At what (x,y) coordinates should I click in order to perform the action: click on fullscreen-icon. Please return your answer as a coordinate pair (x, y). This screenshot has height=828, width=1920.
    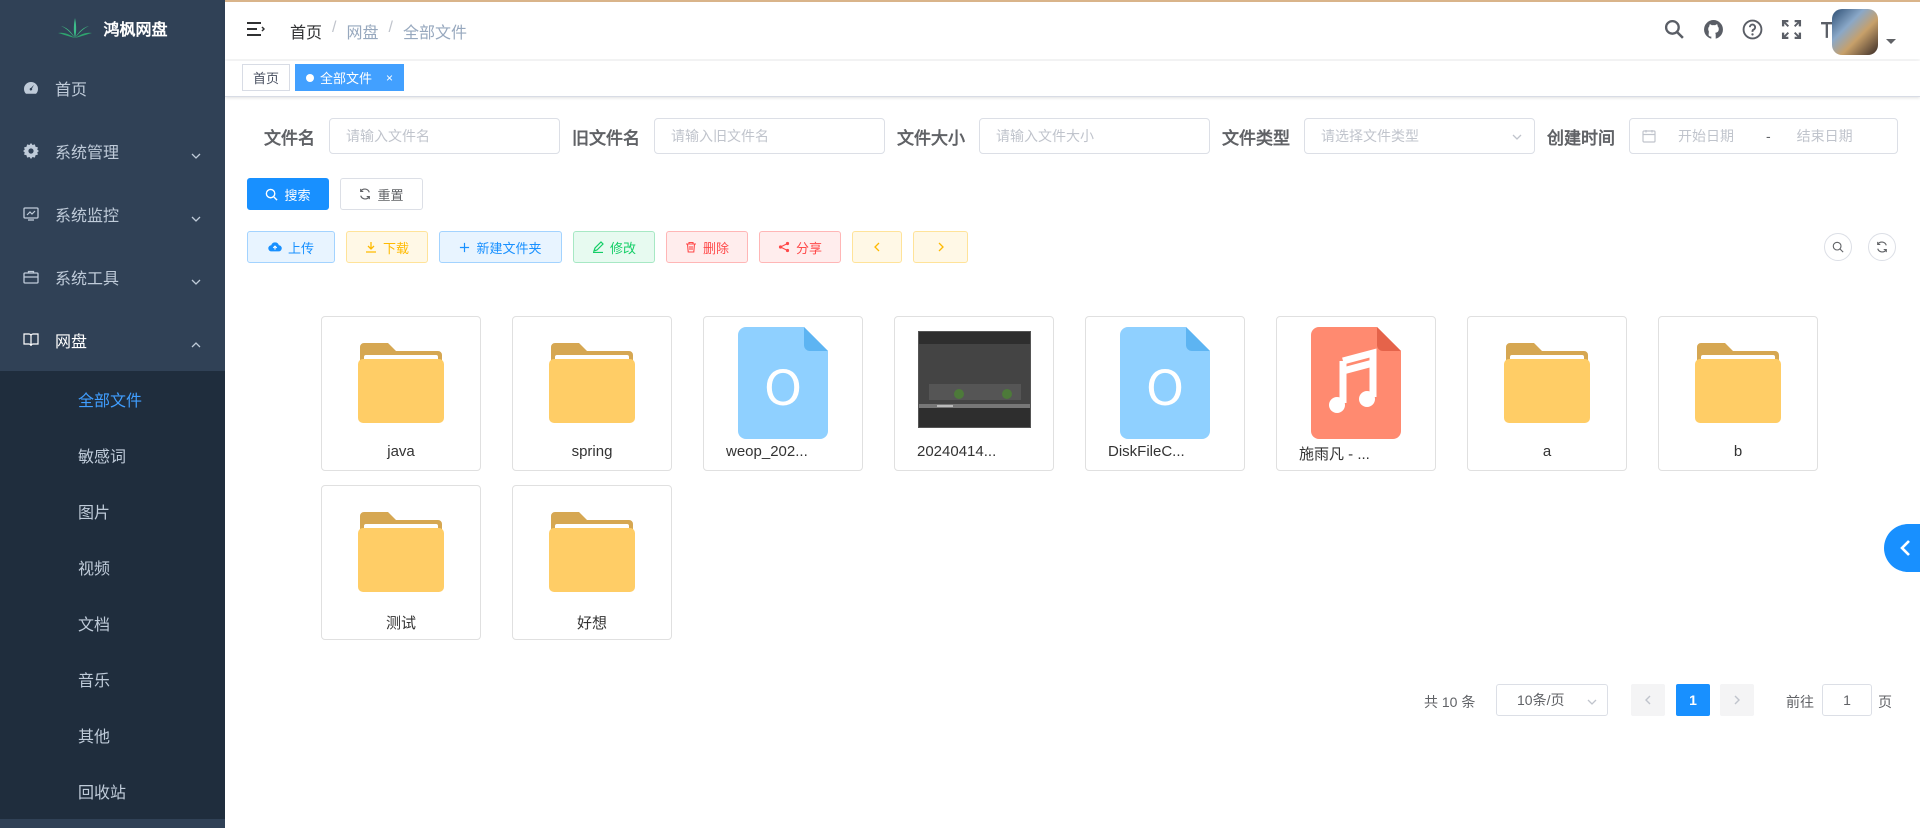
    Looking at the image, I should click on (1791, 29).